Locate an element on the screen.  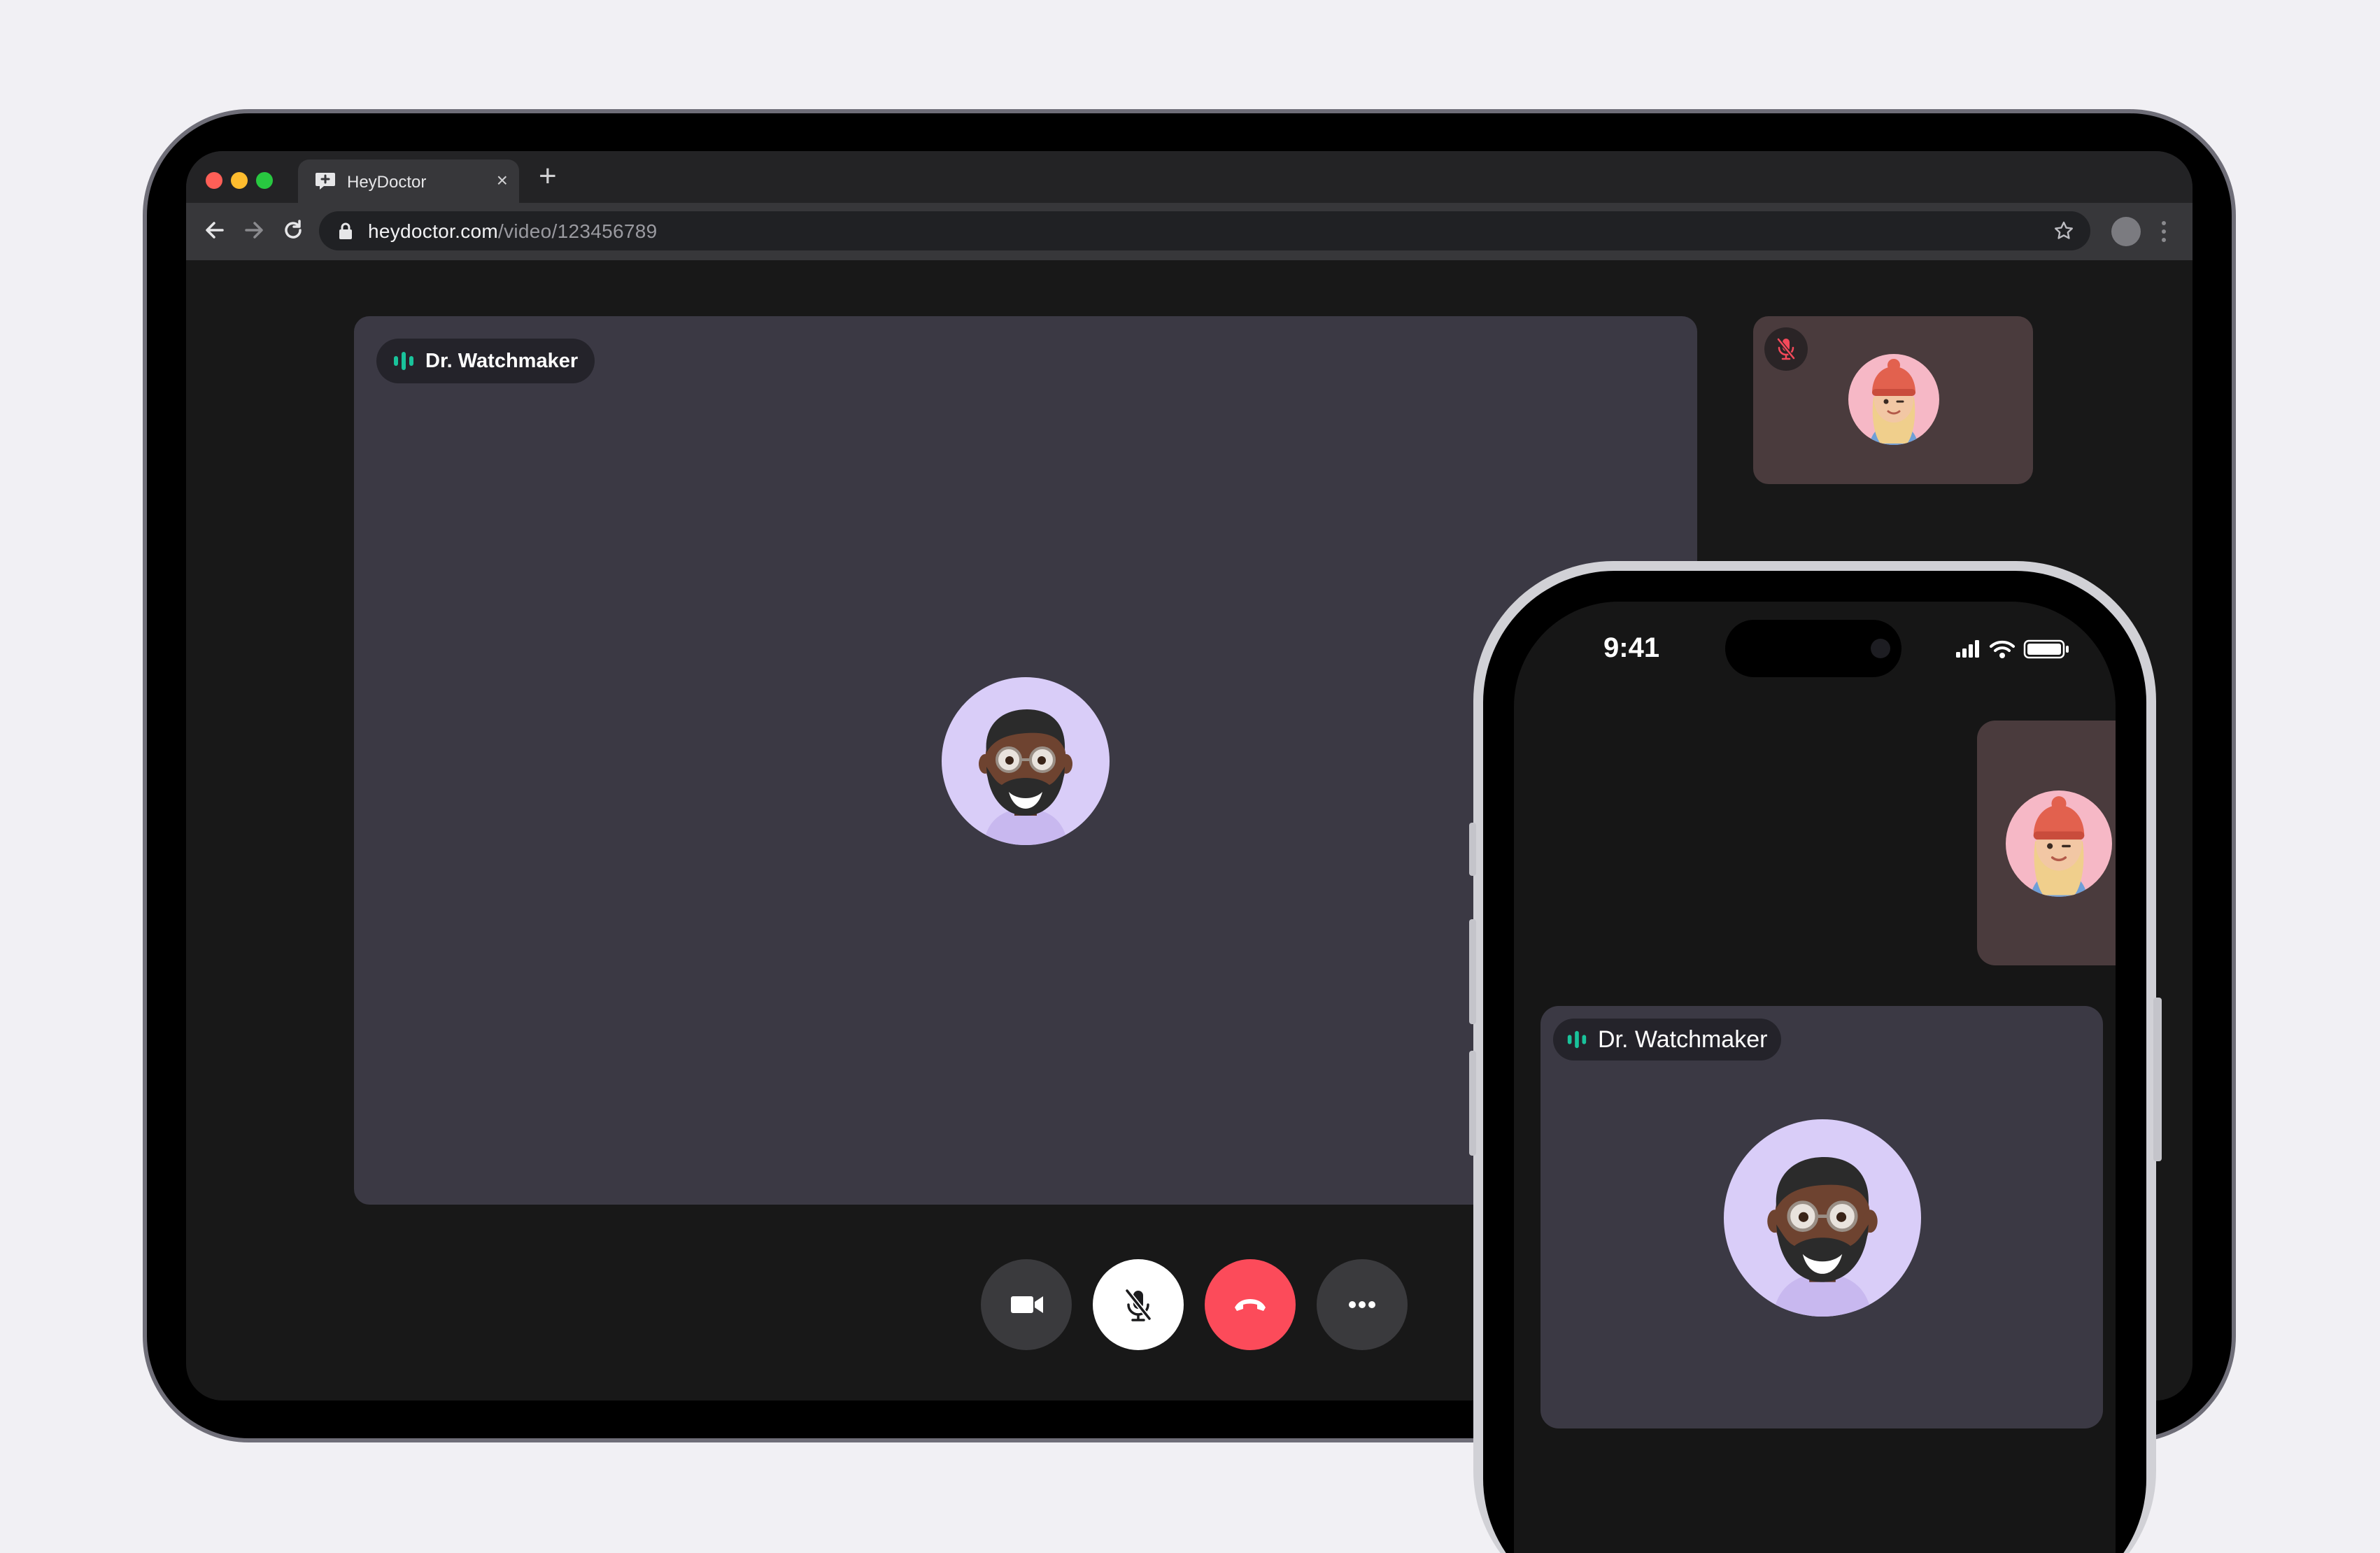
tab-close-icon: × is located at coordinates (502, 180).